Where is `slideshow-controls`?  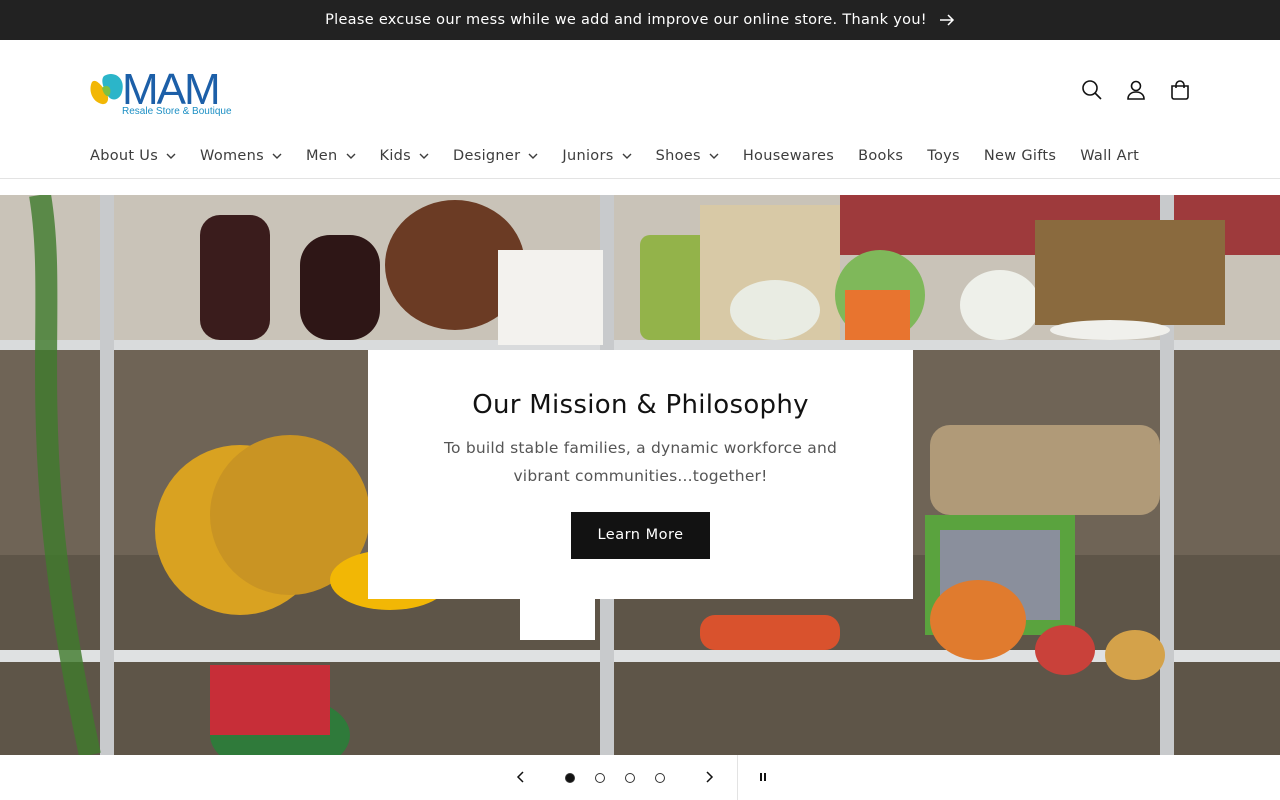 slideshow-controls is located at coordinates (640, 777).